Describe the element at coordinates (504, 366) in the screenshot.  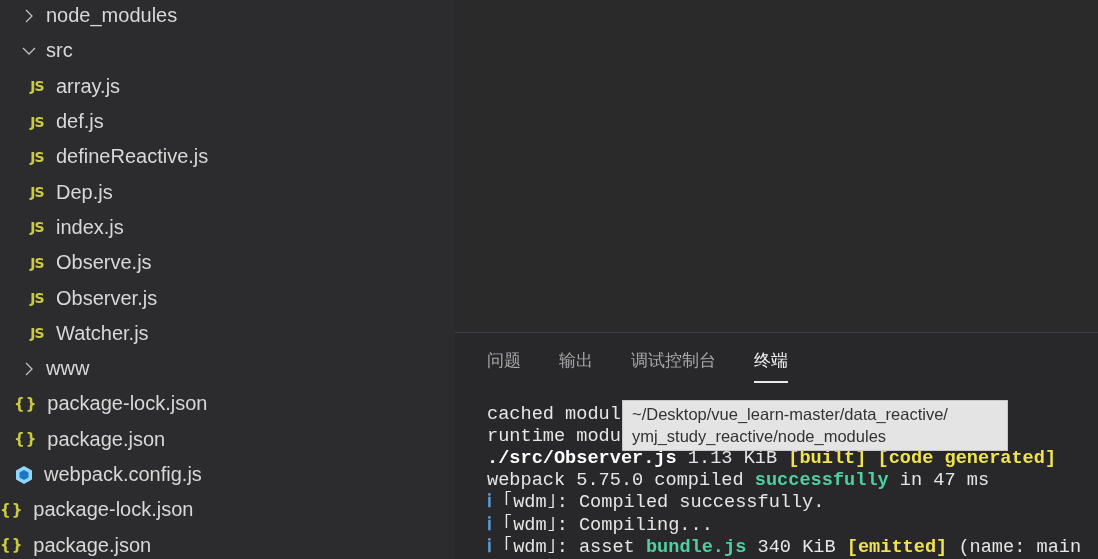
I see `panel-tab: 问题` at that location.